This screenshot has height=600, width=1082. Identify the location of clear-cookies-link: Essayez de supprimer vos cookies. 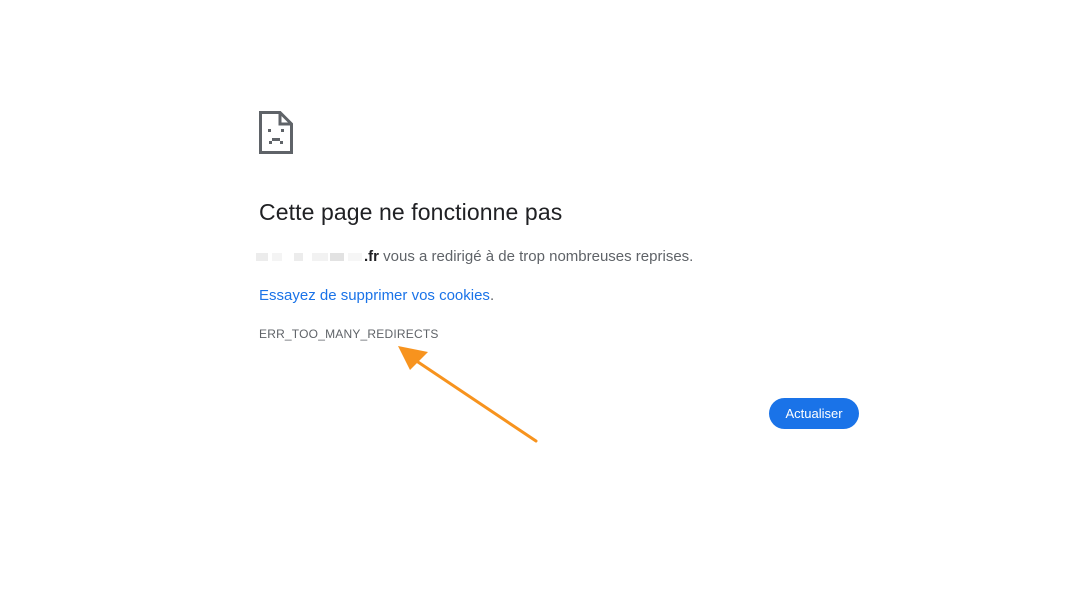
(374, 295).